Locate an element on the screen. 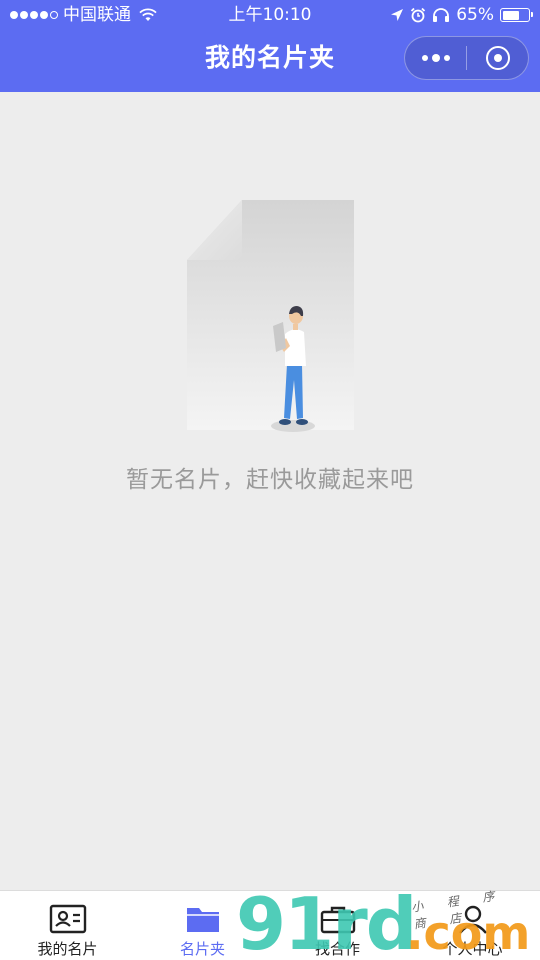 The width and height of the screenshot is (540, 960). empty-state-message: 暂无名片，赶快收藏起来吧 is located at coordinates (270, 480).